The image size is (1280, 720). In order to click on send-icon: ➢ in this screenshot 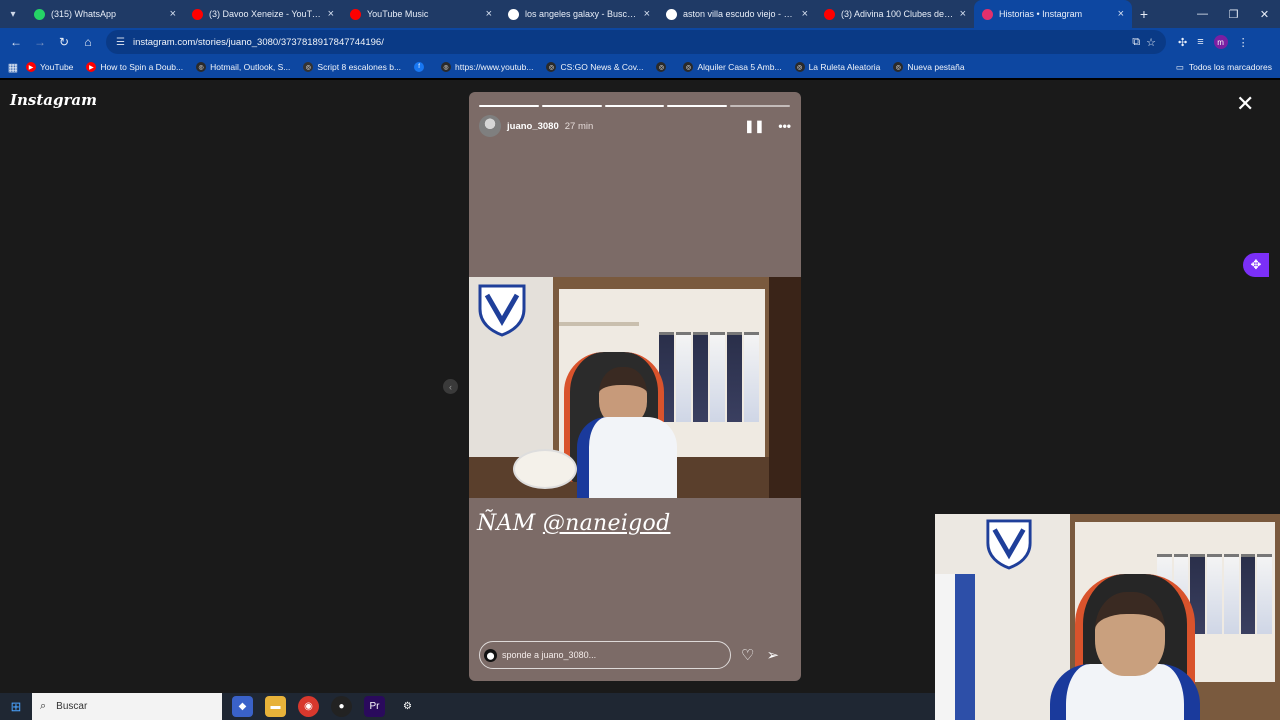, I will do `click(772, 655)`.